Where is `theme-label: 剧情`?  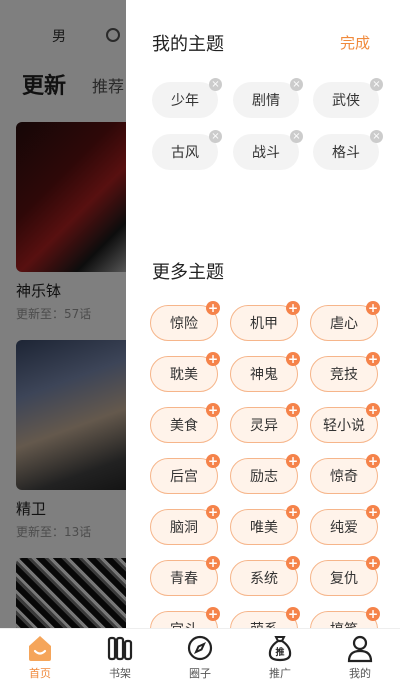 theme-label: 剧情 is located at coordinates (266, 101).